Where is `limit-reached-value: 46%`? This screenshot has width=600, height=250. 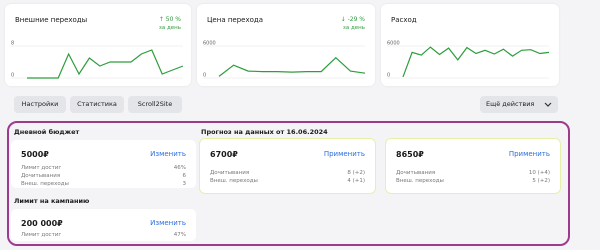 limit-reached-value: 46% is located at coordinates (179, 168).